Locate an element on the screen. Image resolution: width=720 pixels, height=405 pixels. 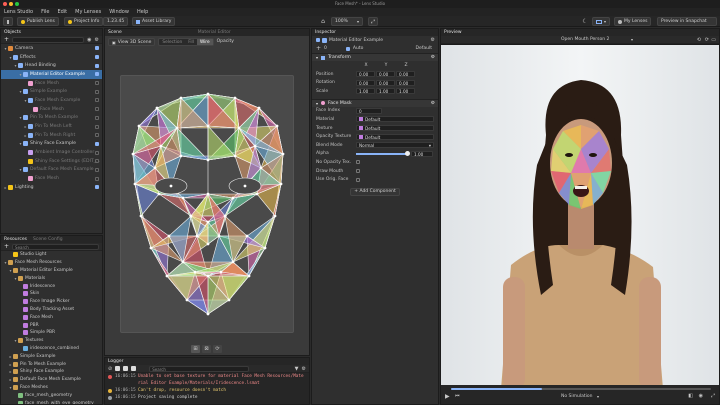
tab-scene: Scene is located at coordinates (115, 32).